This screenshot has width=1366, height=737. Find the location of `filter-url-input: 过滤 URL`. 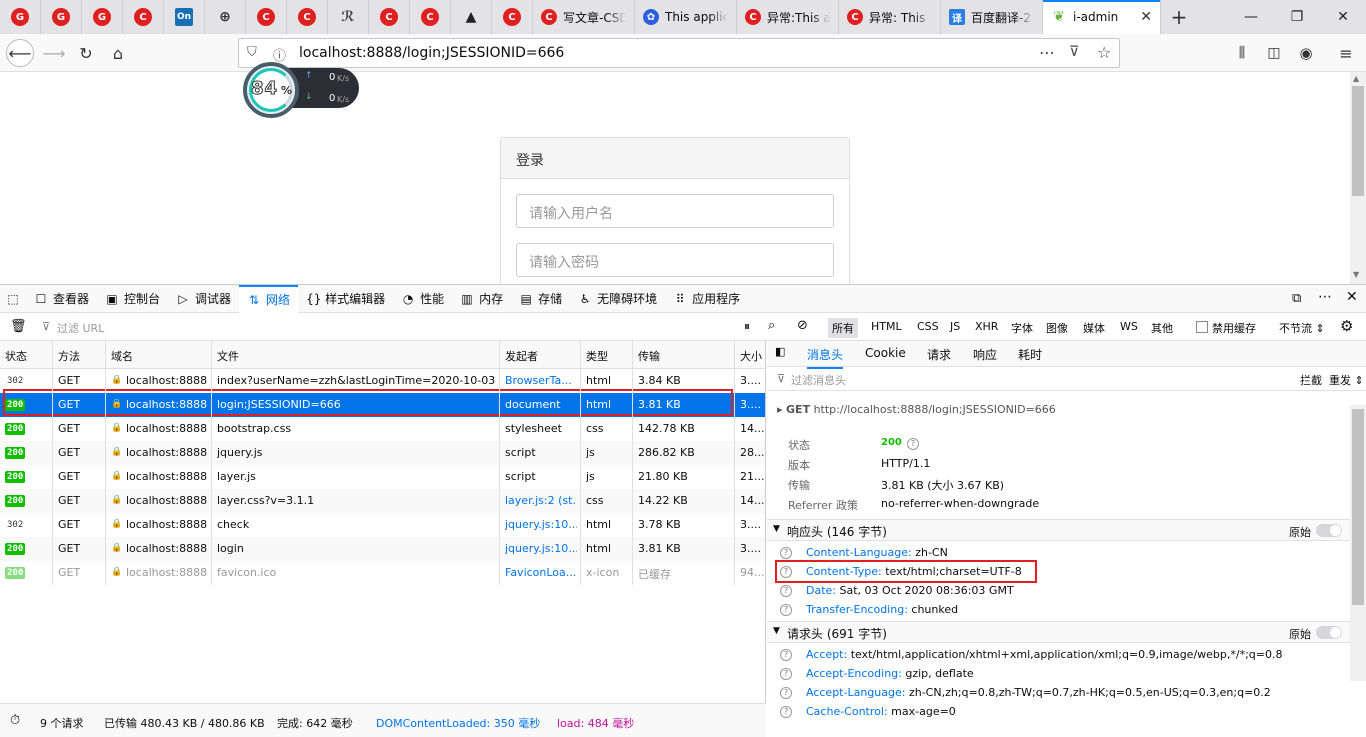

filter-url-input: 过滤 URL is located at coordinates (80, 328).